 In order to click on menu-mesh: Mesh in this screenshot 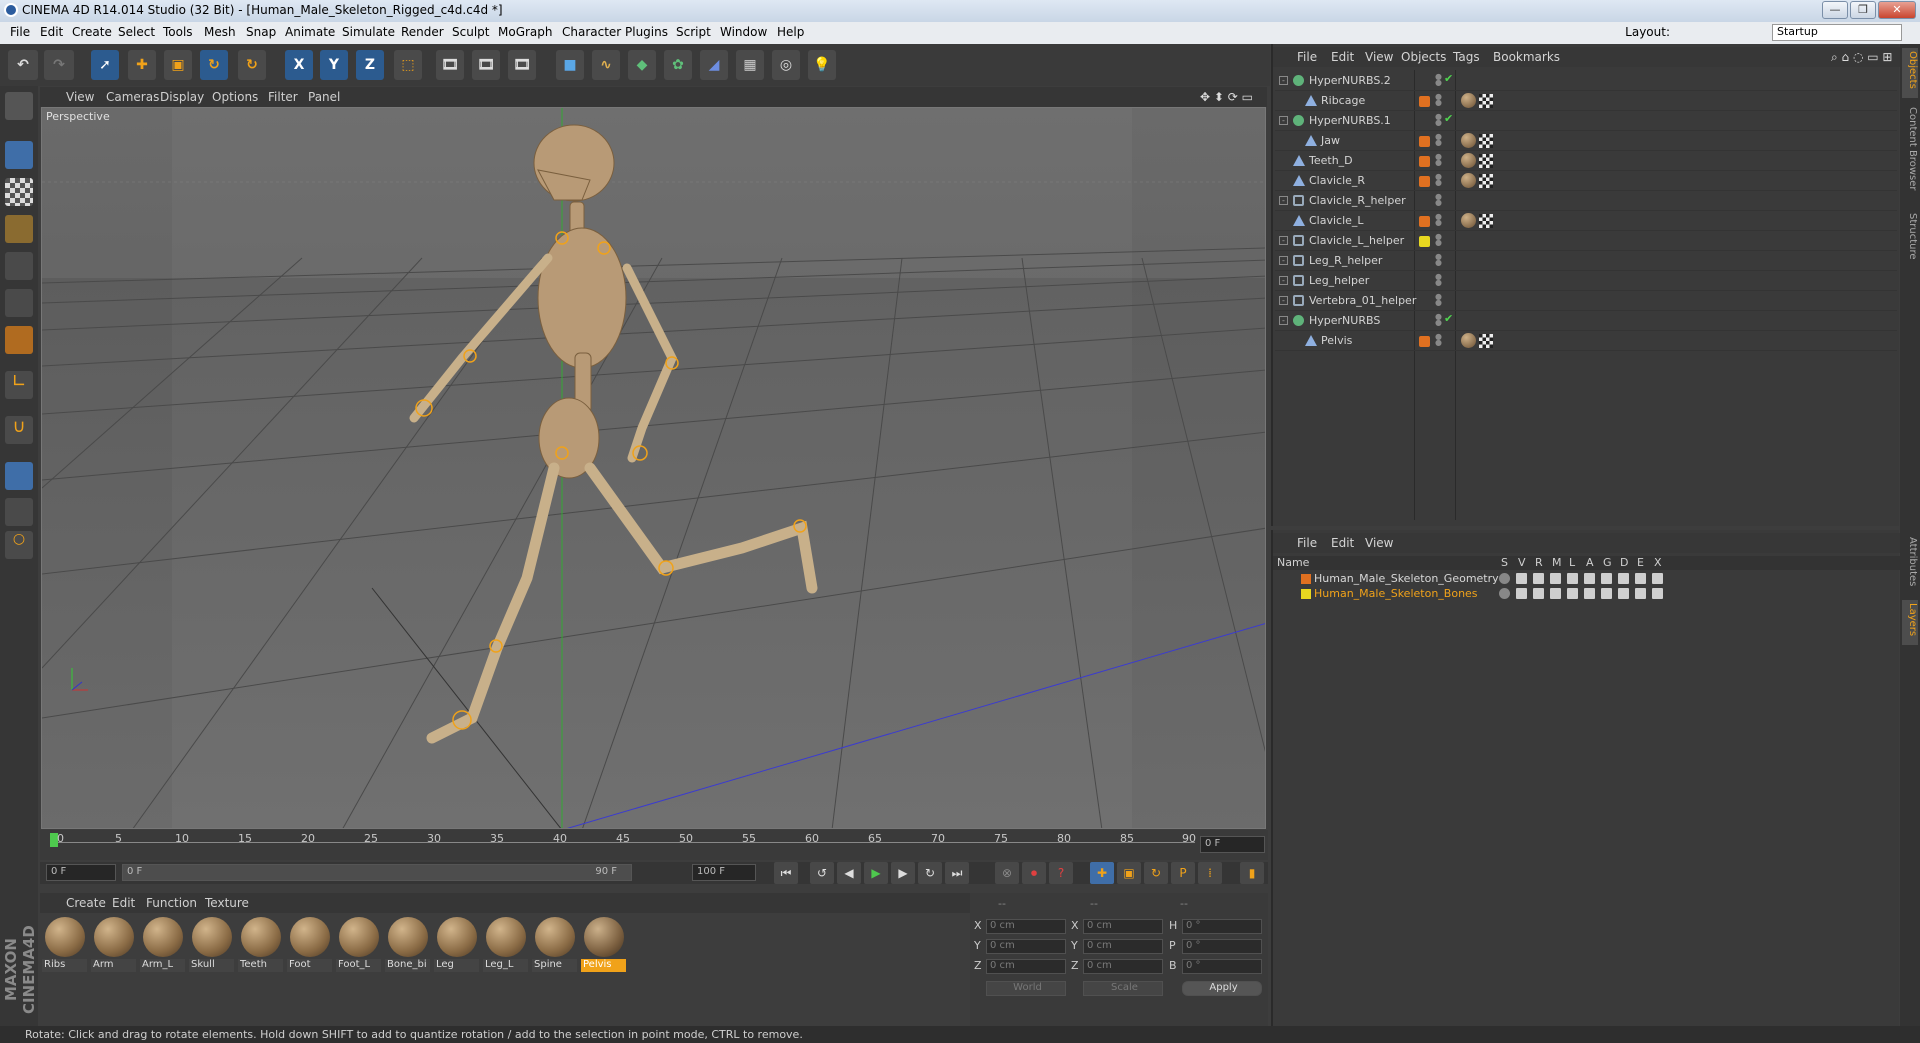, I will do `click(220, 32)`.